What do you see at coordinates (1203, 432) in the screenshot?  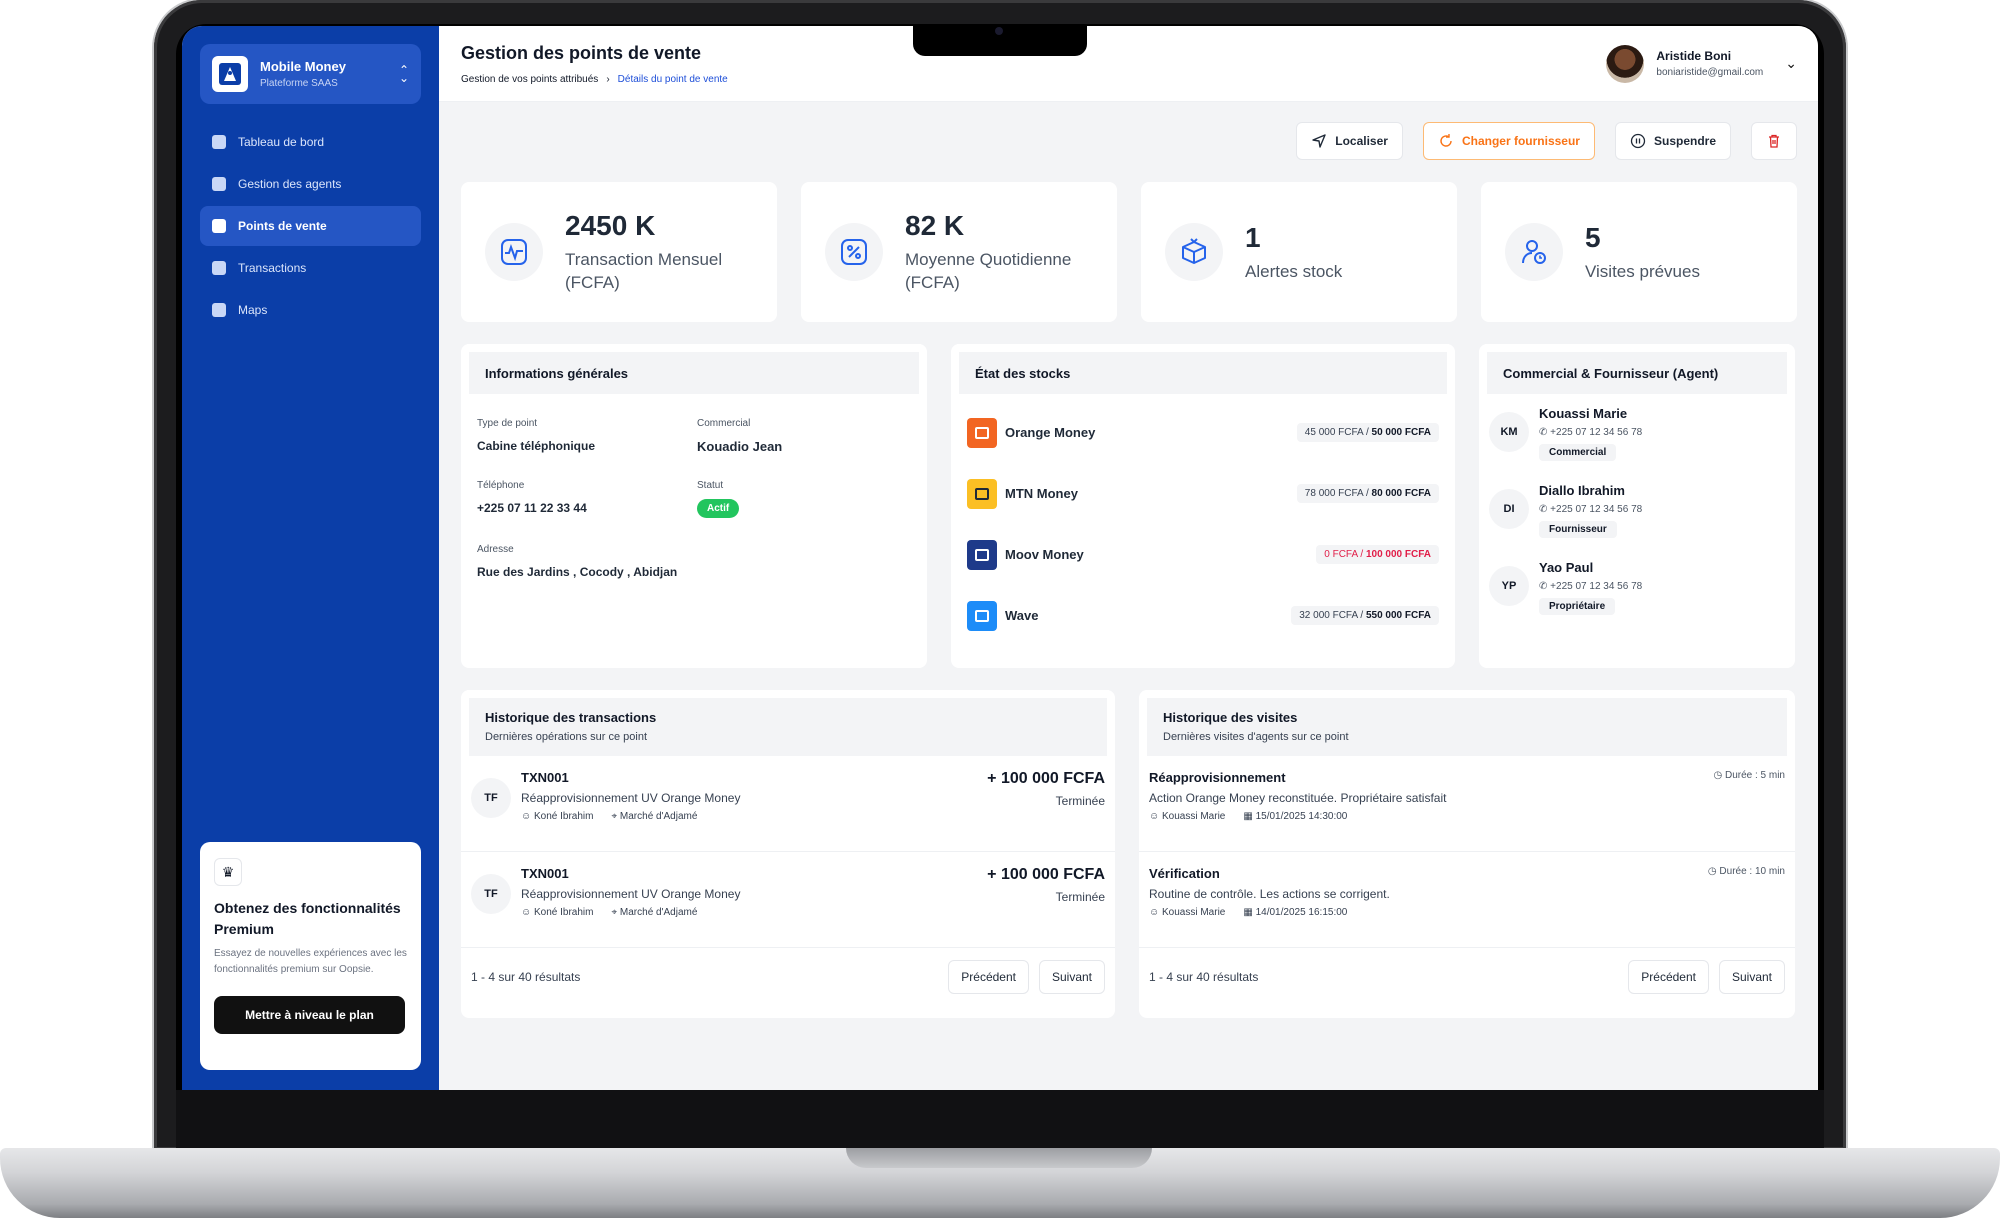 I see `stock-item: Orange Money 45 000 FCFA / 50 000 FCFA` at bounding box center [1203, 432].